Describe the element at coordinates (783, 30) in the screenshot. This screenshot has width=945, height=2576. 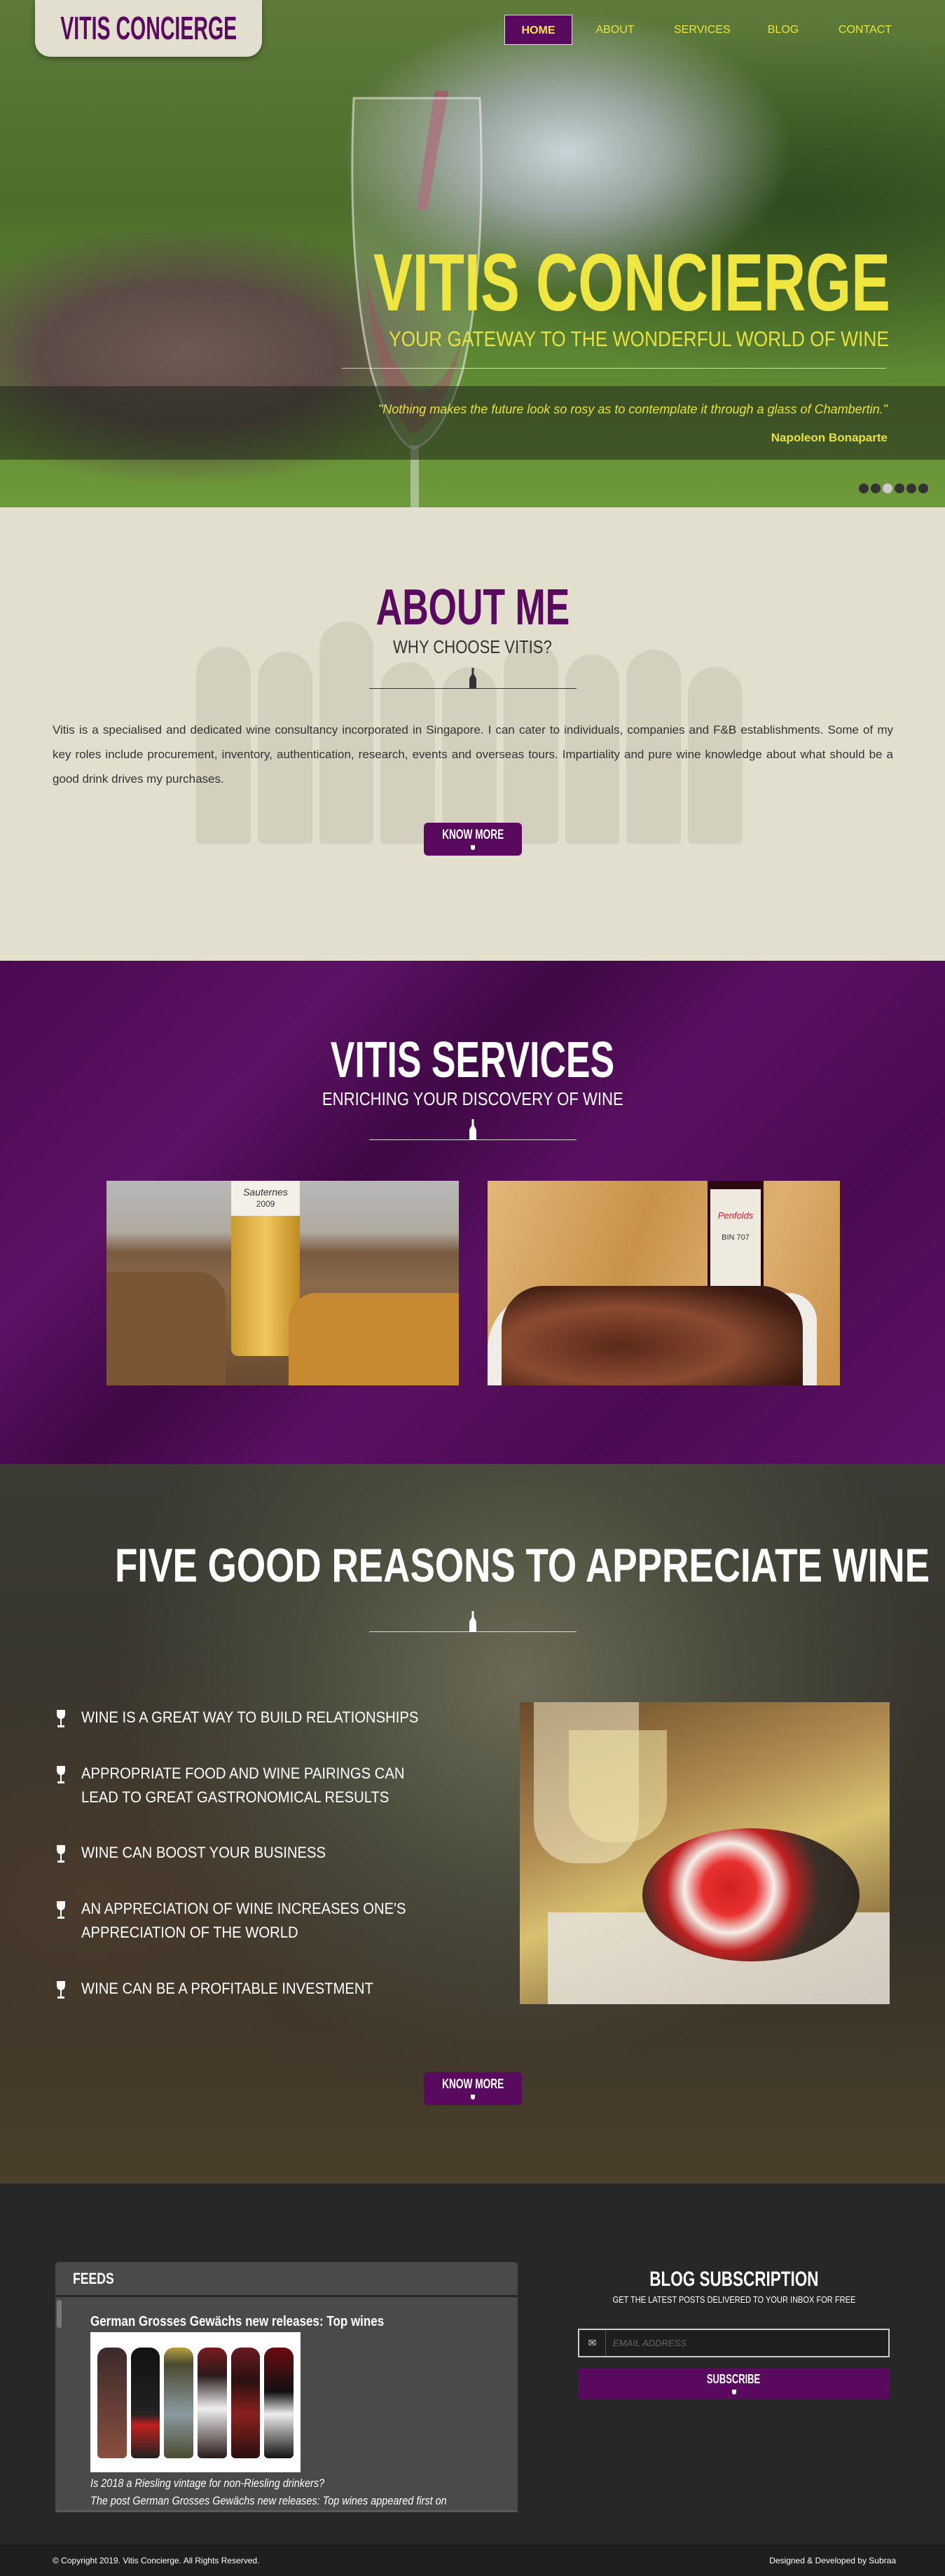
I see `nav-blog: BLOG` at that location.